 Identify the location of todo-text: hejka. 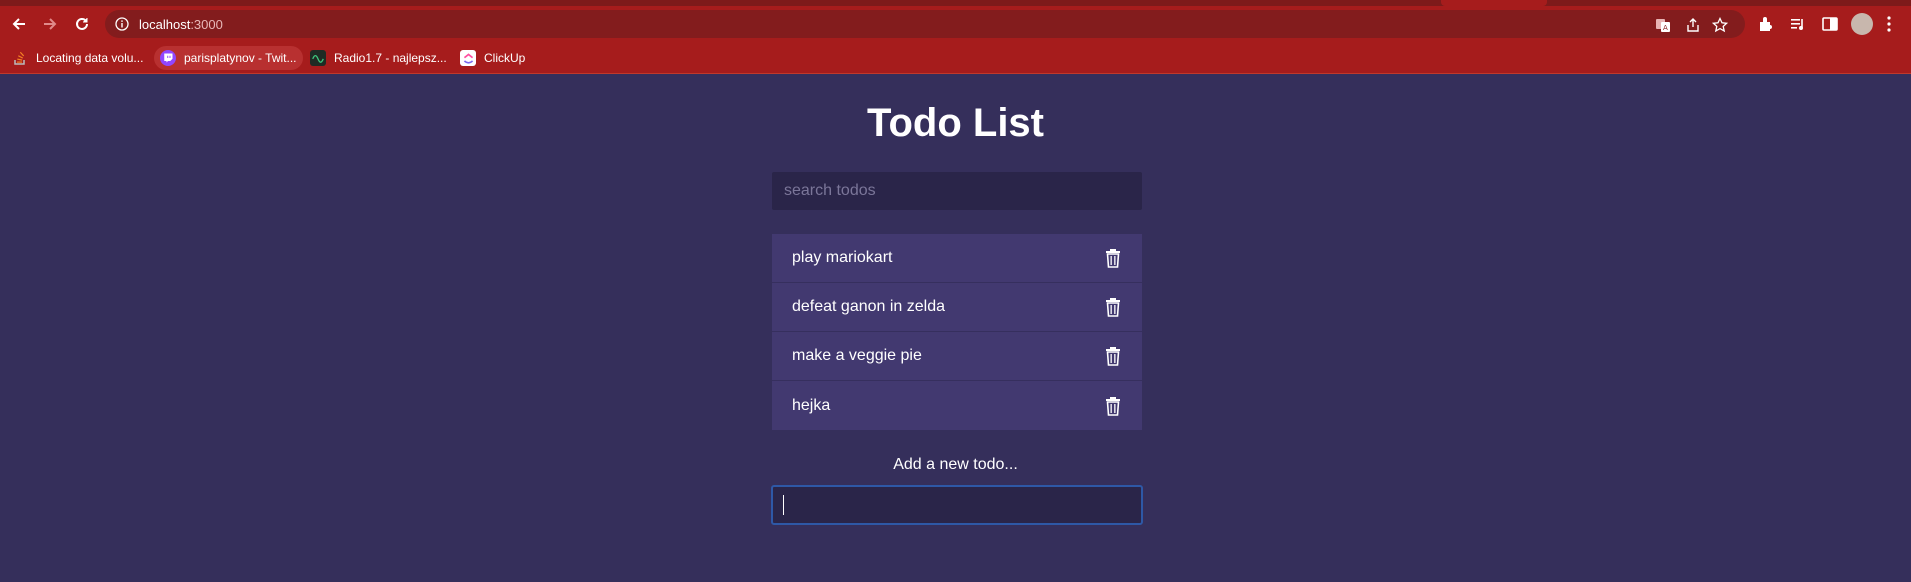
(811, 405).